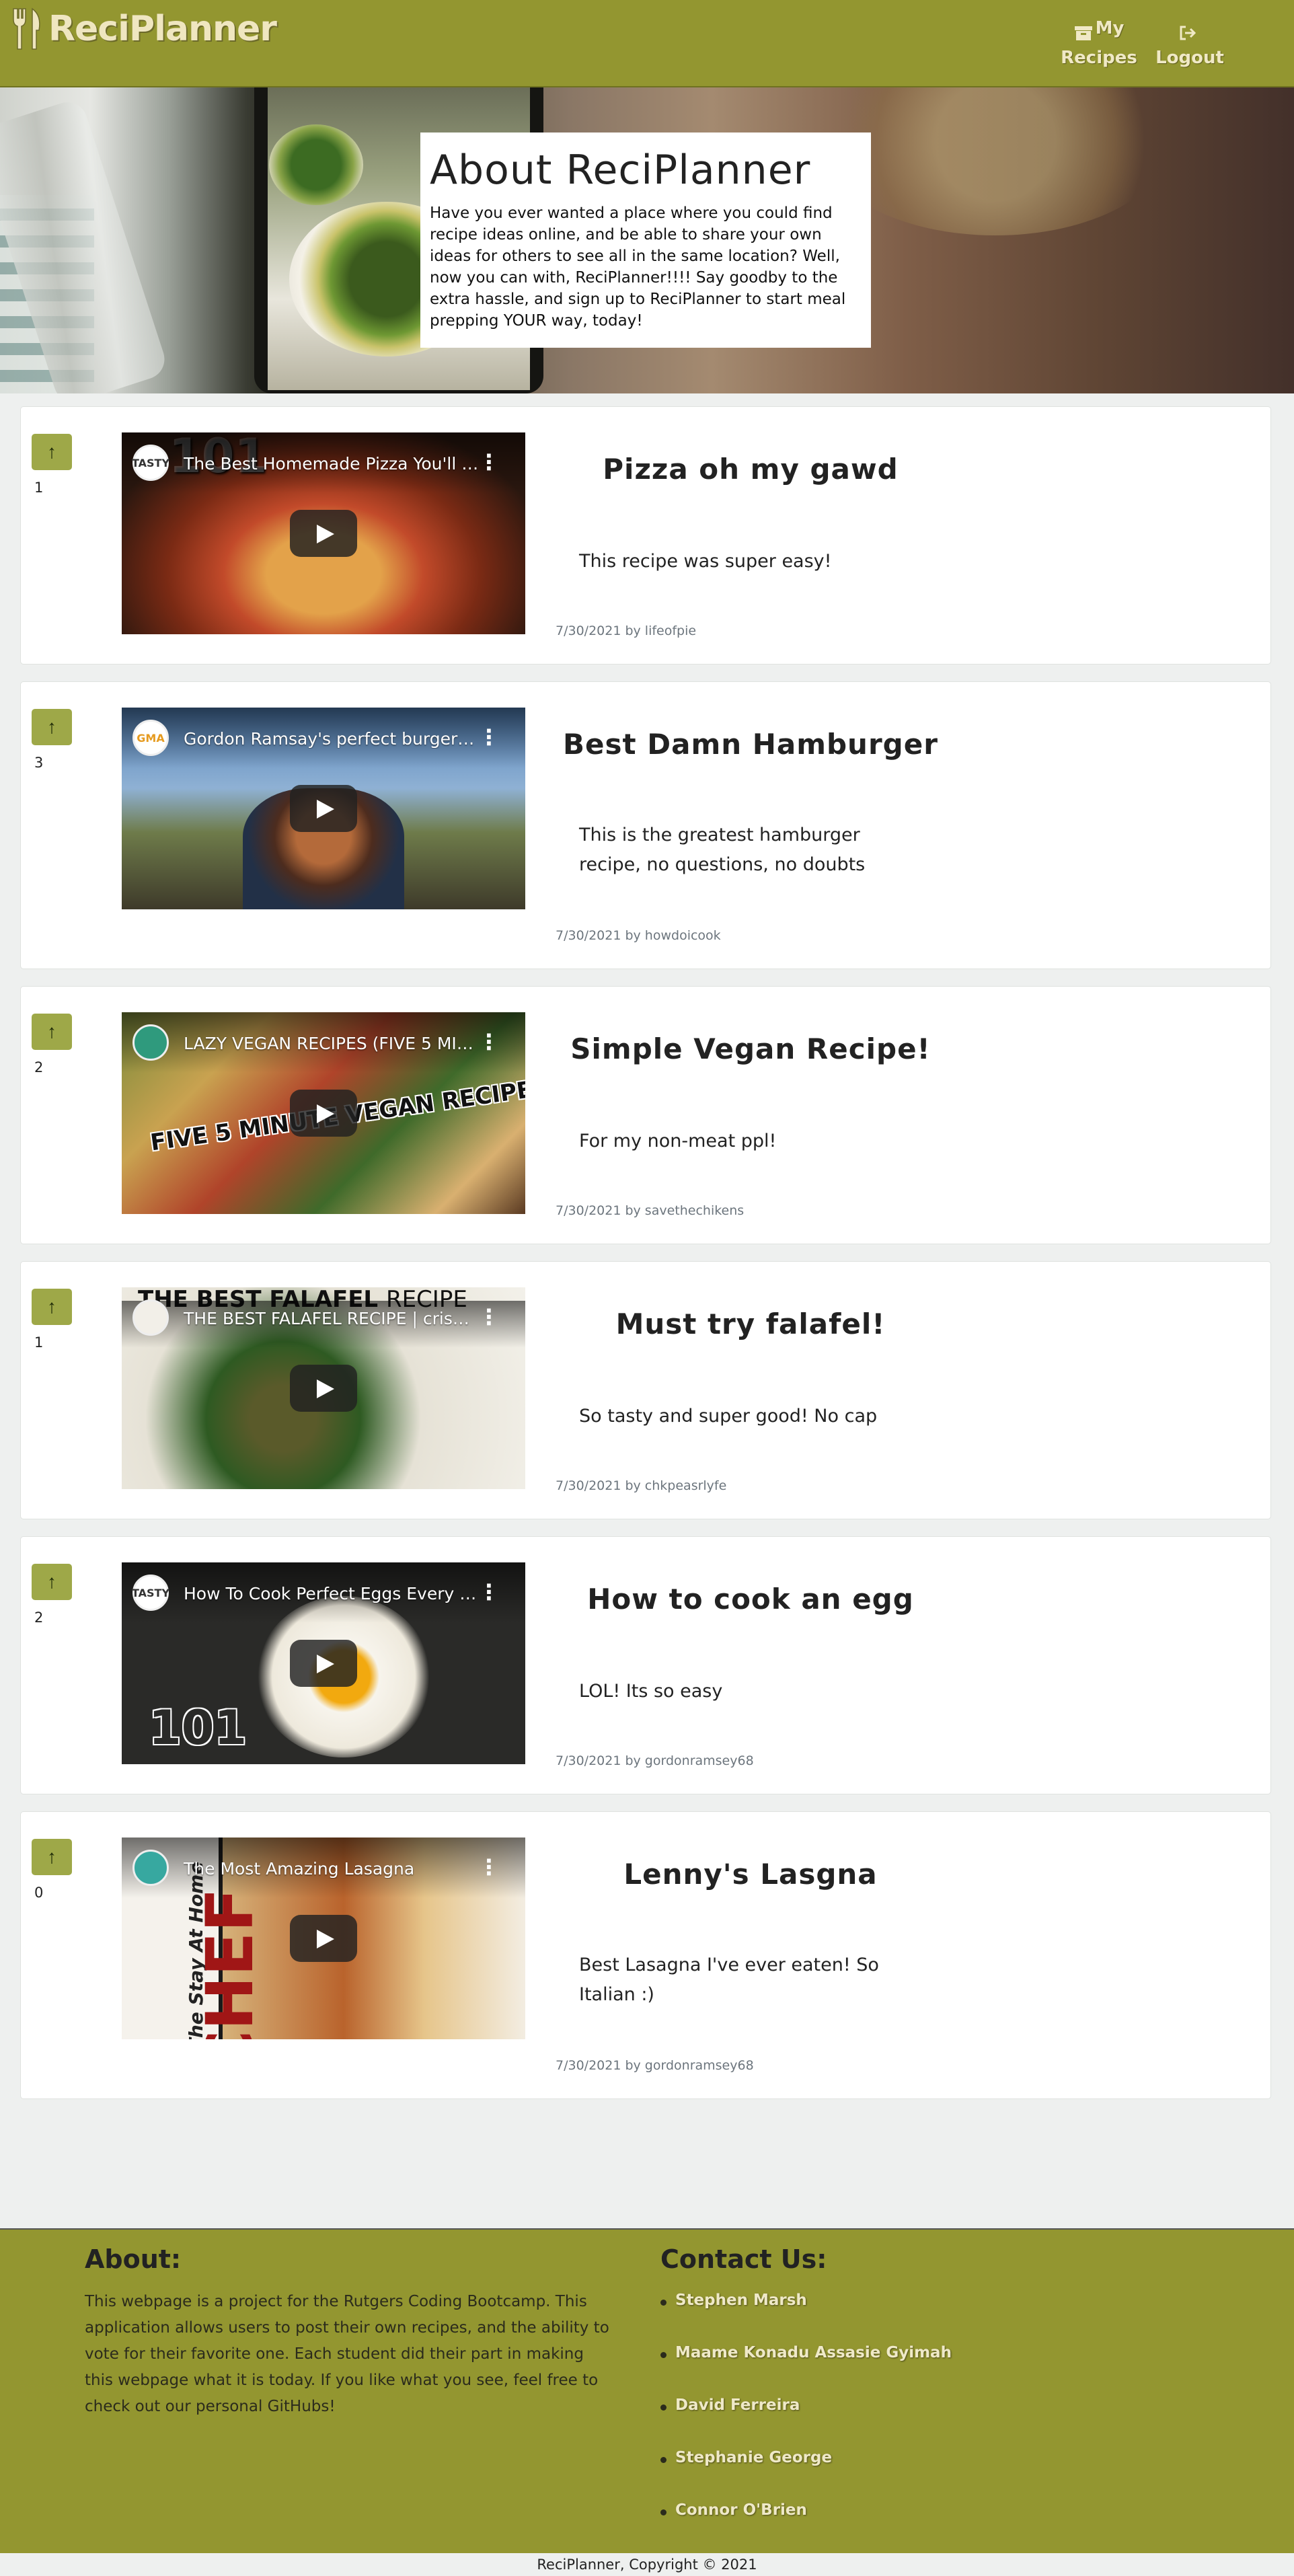  I want to click on video-title: The Best Homemade Pizza You'll Ever Eat, so click(332, 463).